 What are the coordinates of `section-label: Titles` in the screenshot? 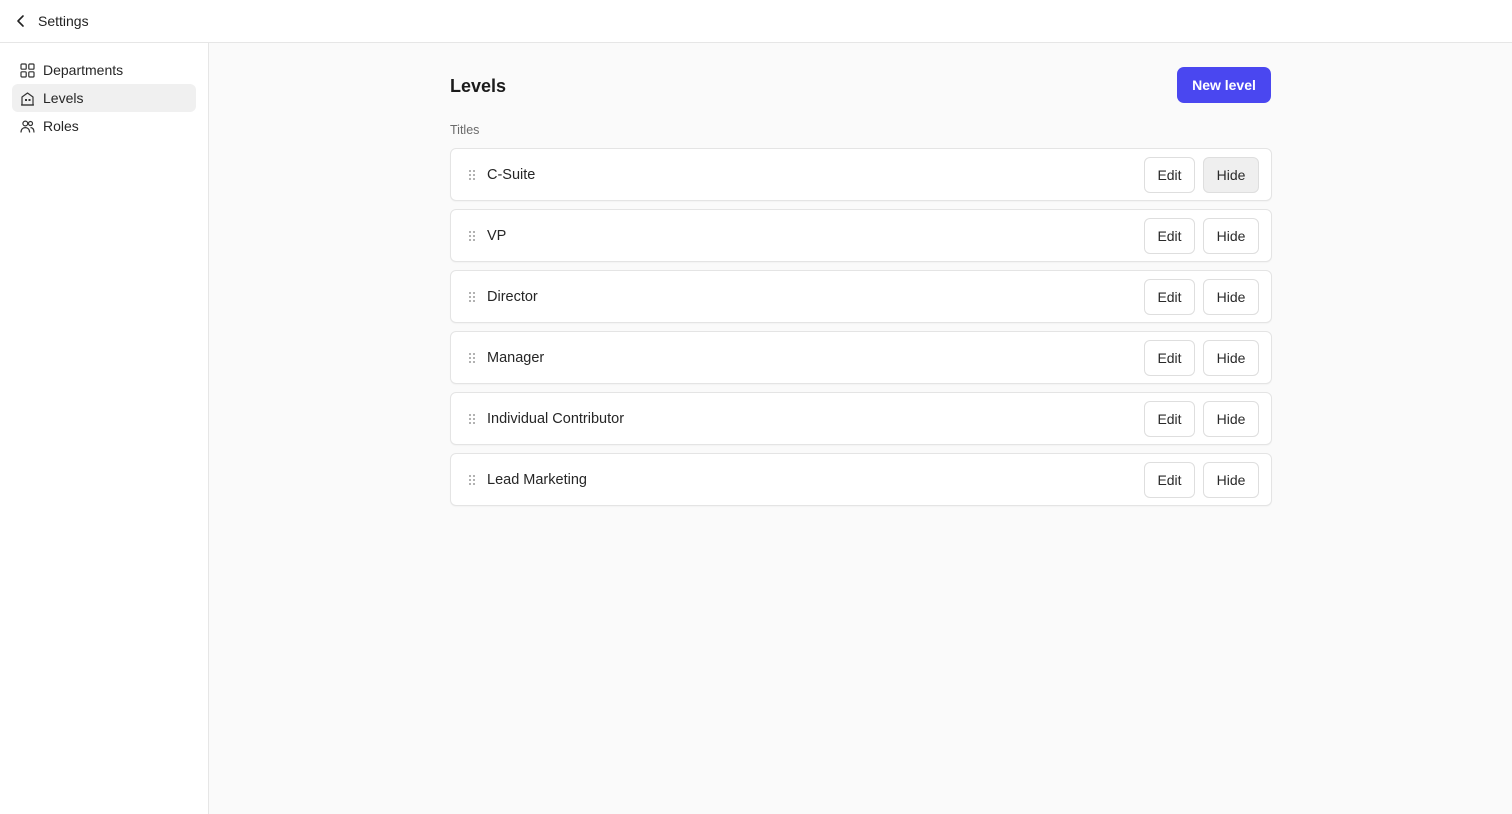 It's located at (465, 130).